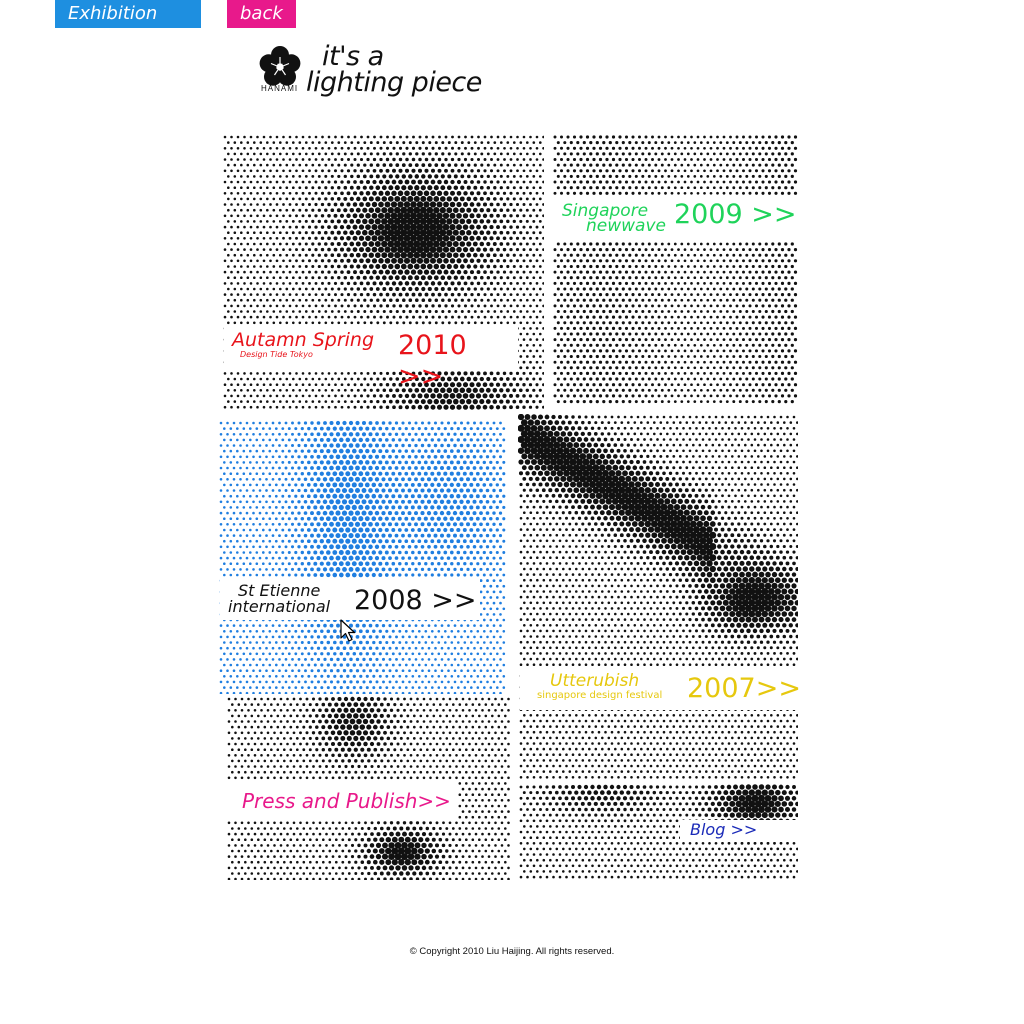 This screenshot has height=1024, width=1024. What do you see at coordinates (279, 606) in the screenshot?
I see `event-subtitle-2008: international` at bounding box center [279, 606].